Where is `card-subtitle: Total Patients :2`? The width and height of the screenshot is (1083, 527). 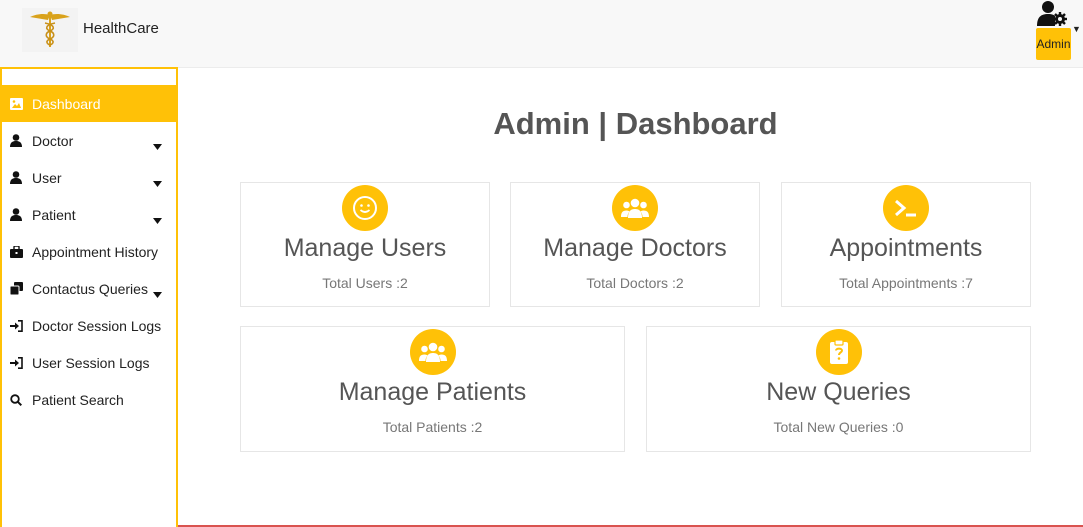 card-subtitle: Total Patients :2 is located at coordinates (432, 427).